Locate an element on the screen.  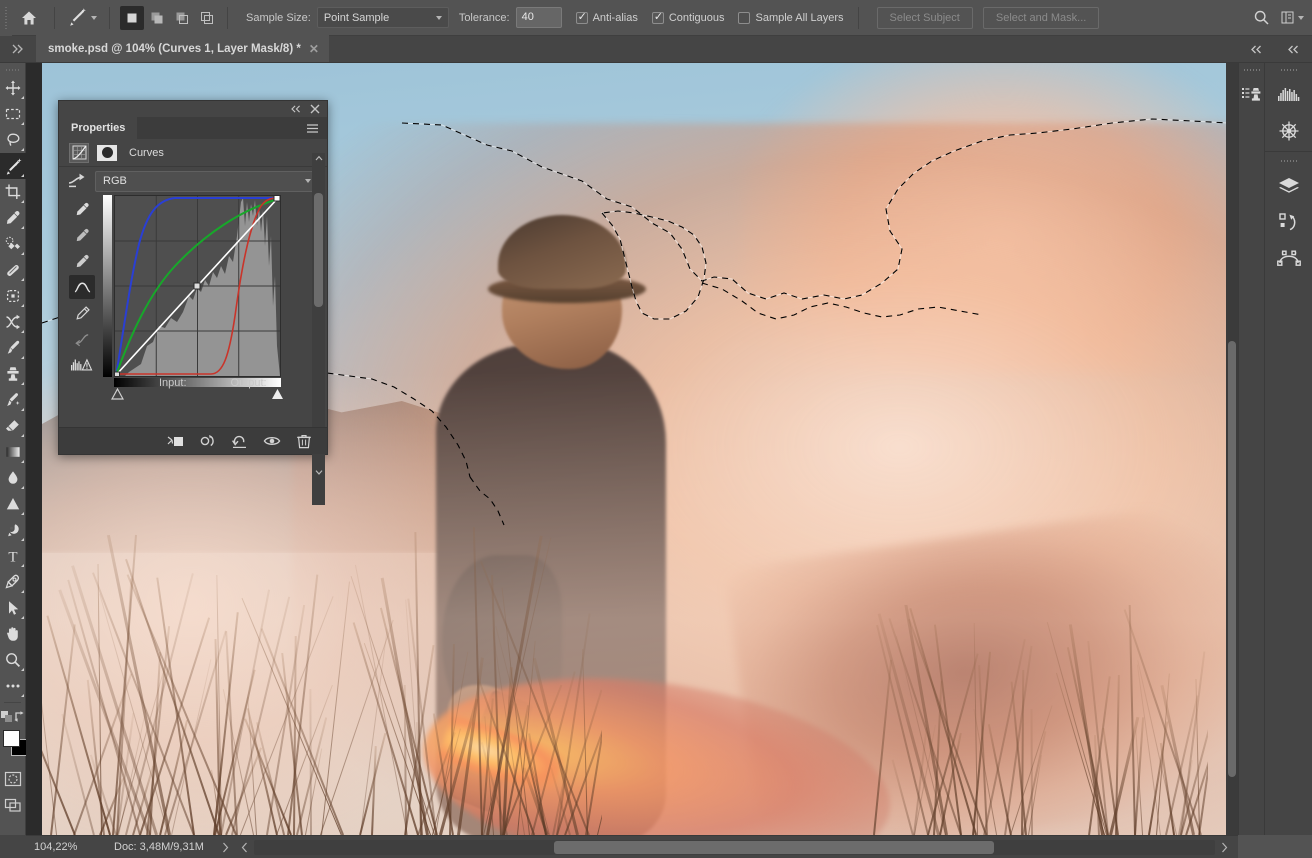
gray-point-eyedropper-button is located at coordinates (82, 261).